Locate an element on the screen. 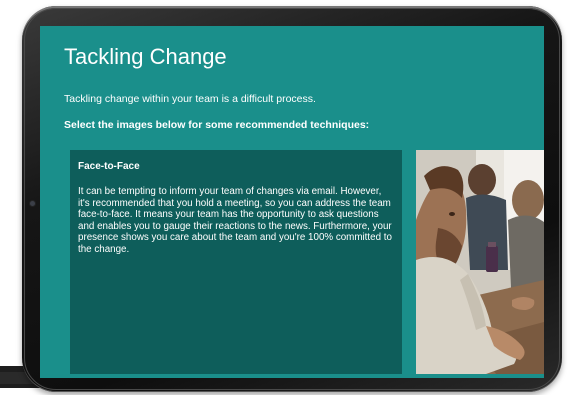 The height and width of the screenshot is (395, 568). camera-icon is located at coordinates (32, 203).